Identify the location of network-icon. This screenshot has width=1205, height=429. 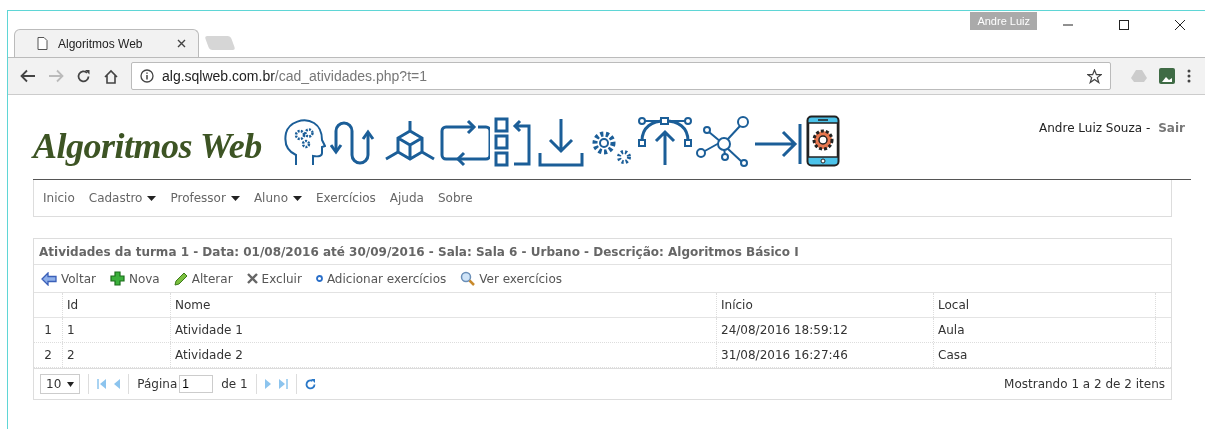
(722, 141).